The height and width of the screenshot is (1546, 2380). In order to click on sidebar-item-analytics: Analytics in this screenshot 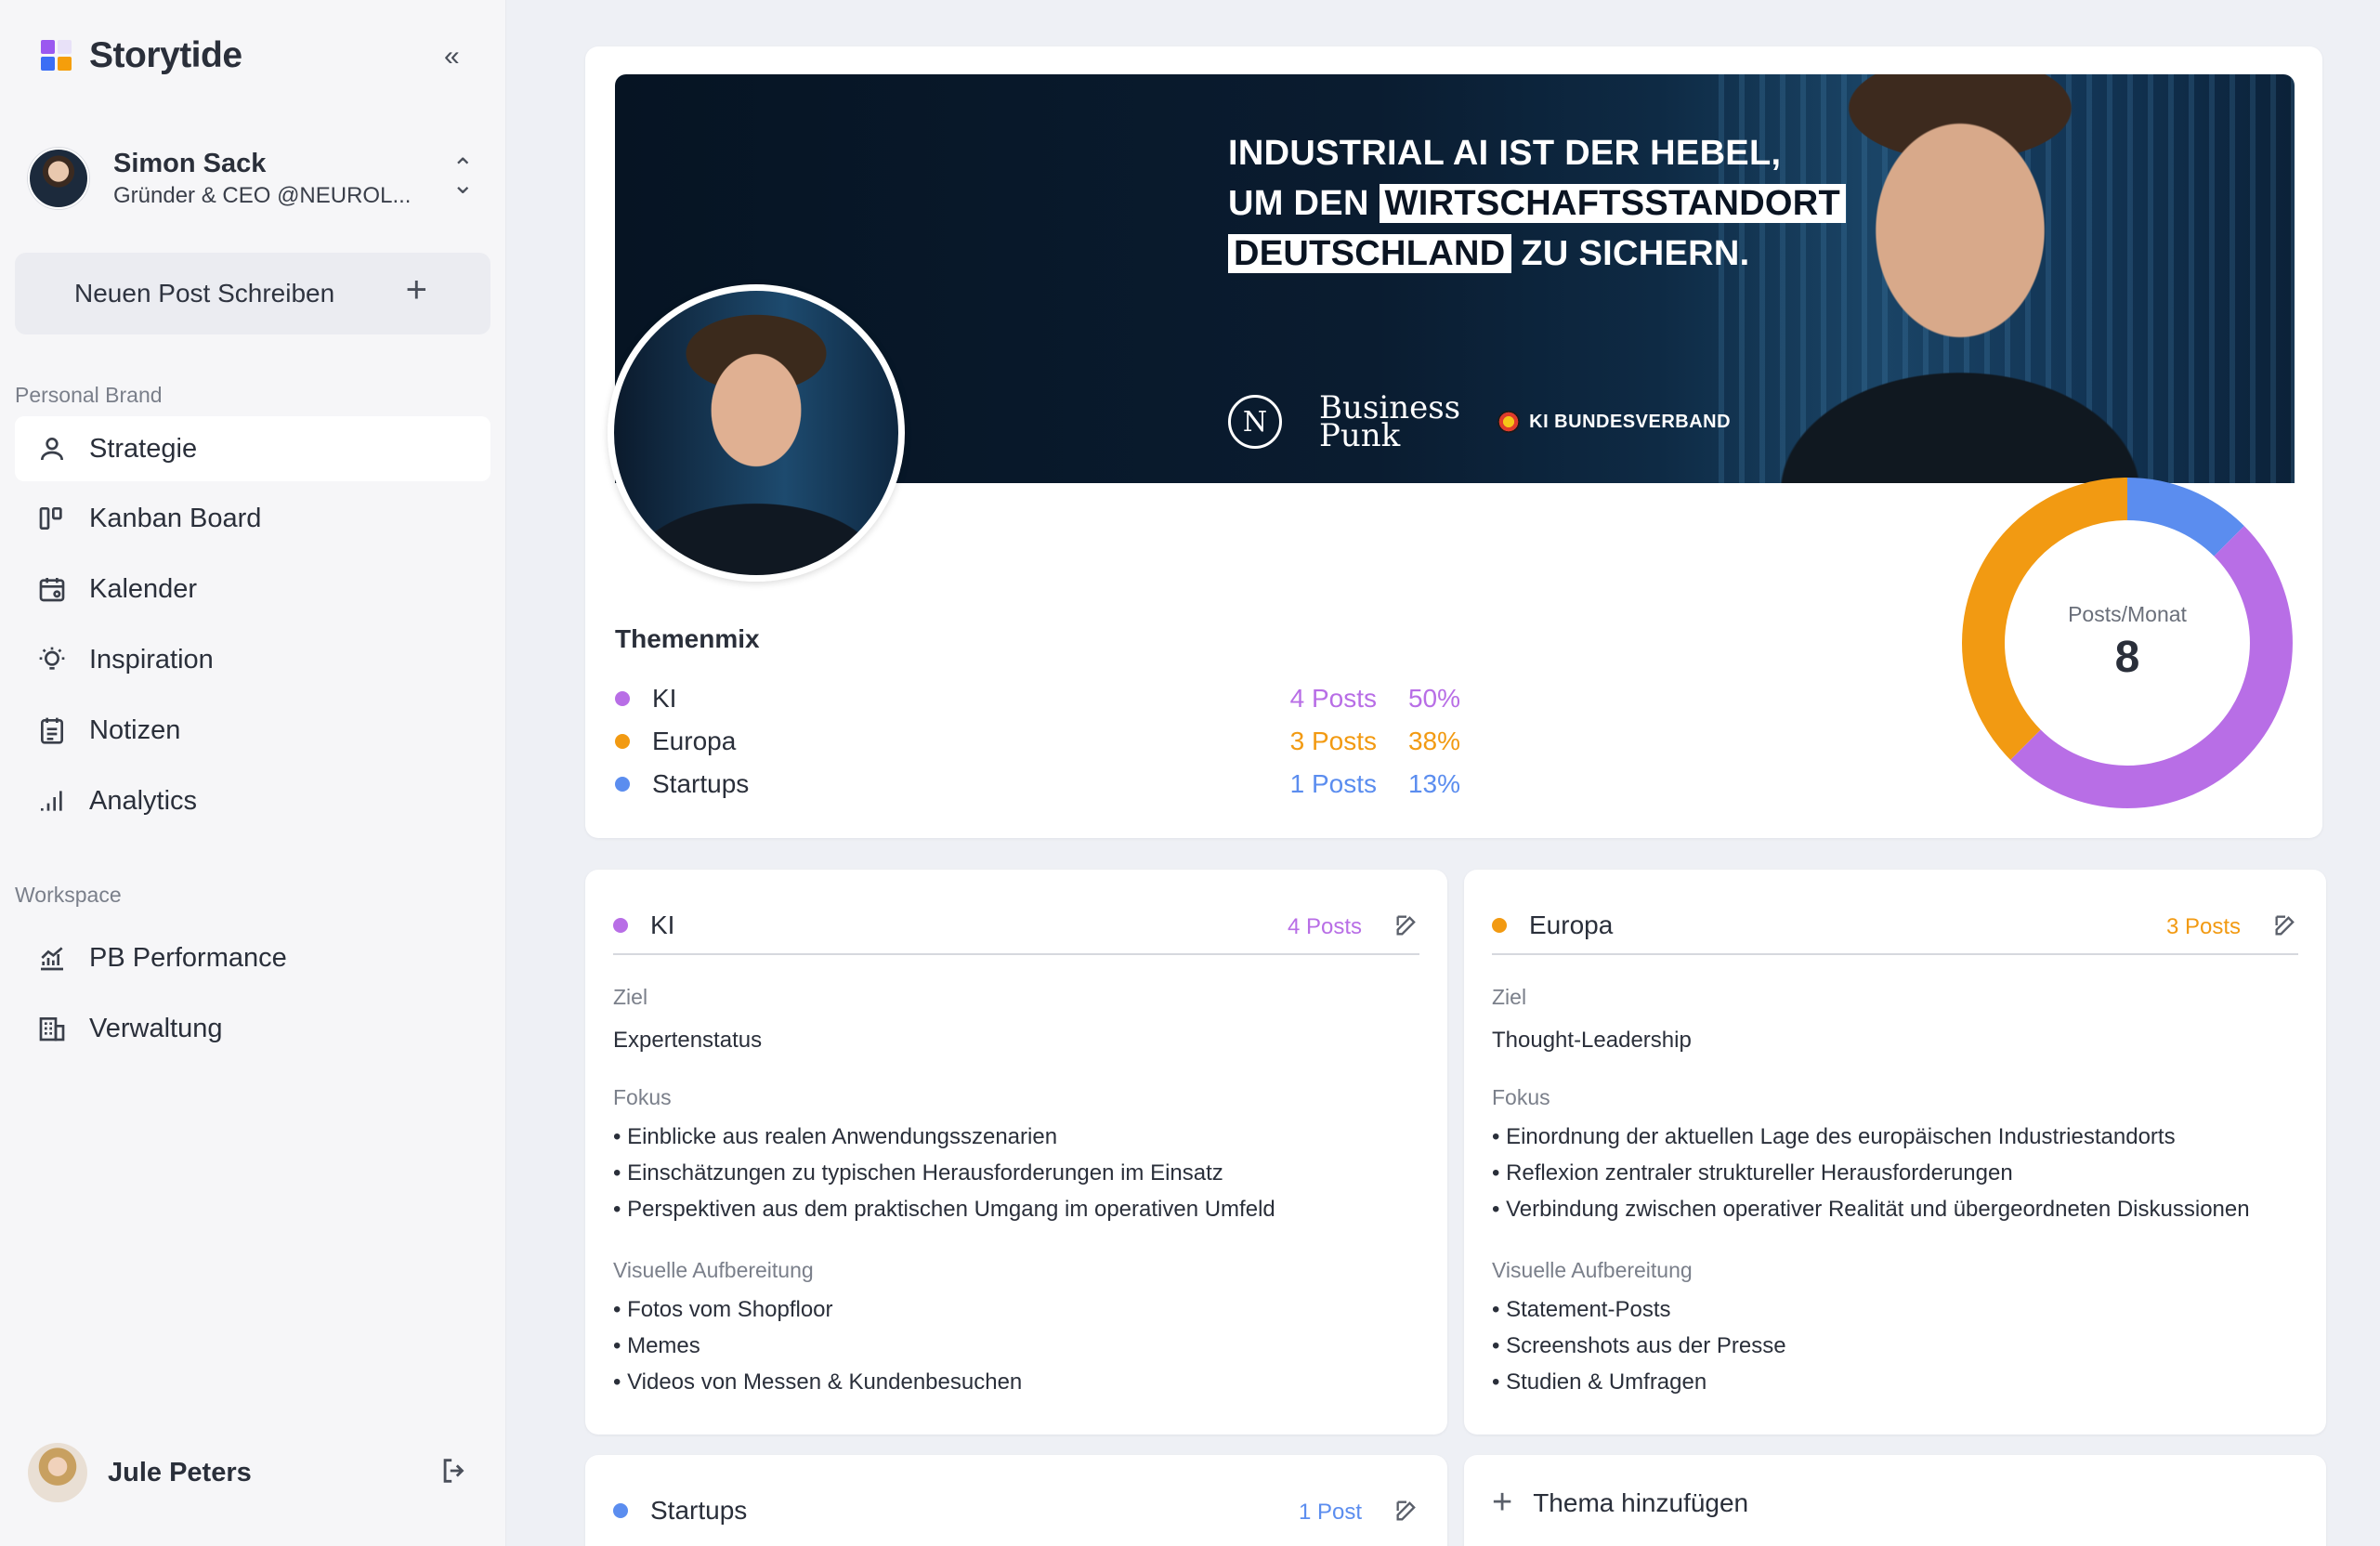, I will do `click(252, 800)`.